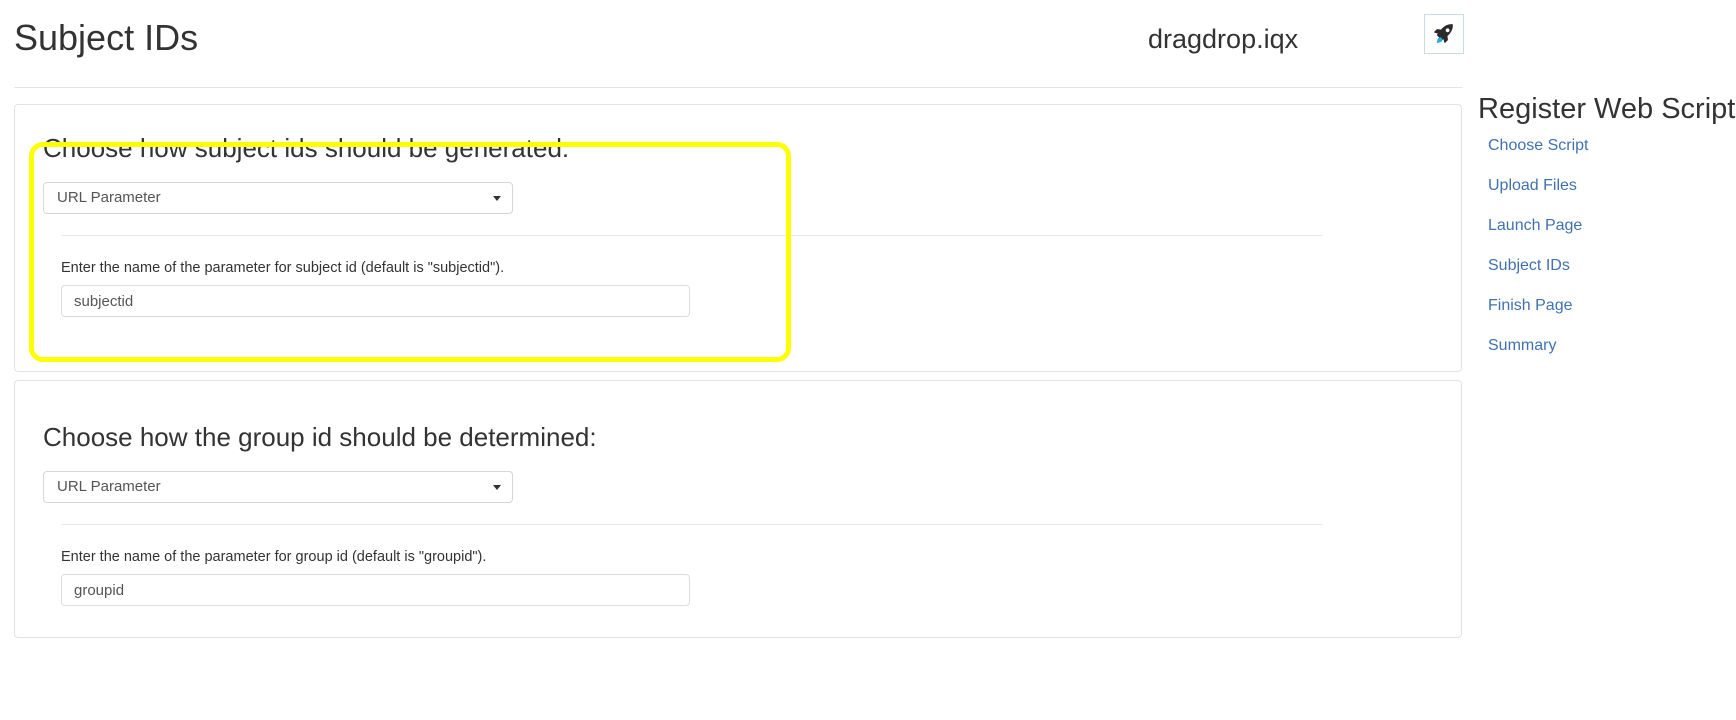 The width and height of the screenshot is (1736, 720). I want to click on group-id-method-select: URL Parameter, so click(278, 487).